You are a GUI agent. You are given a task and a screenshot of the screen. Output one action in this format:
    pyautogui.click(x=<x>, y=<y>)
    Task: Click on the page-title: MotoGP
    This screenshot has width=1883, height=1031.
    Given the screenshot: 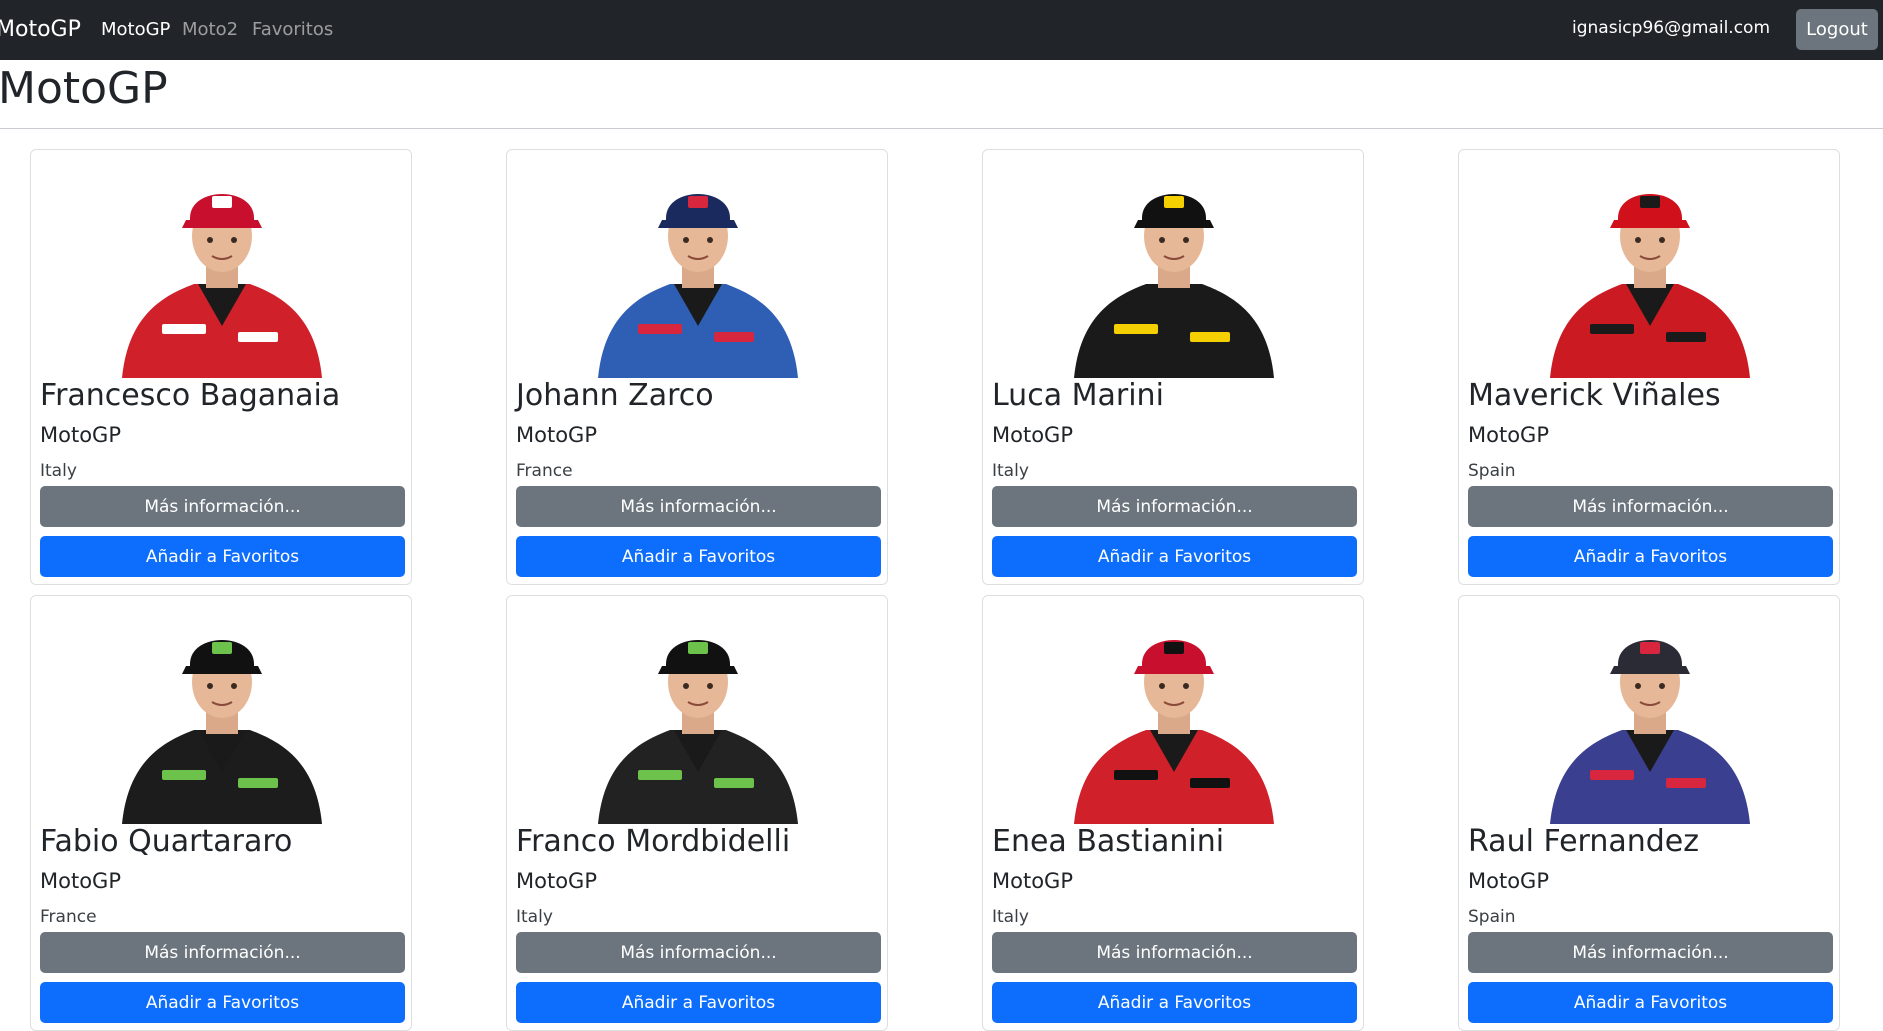 What is the action you would take?
    pyautogui.click(x=84, y=88)
    